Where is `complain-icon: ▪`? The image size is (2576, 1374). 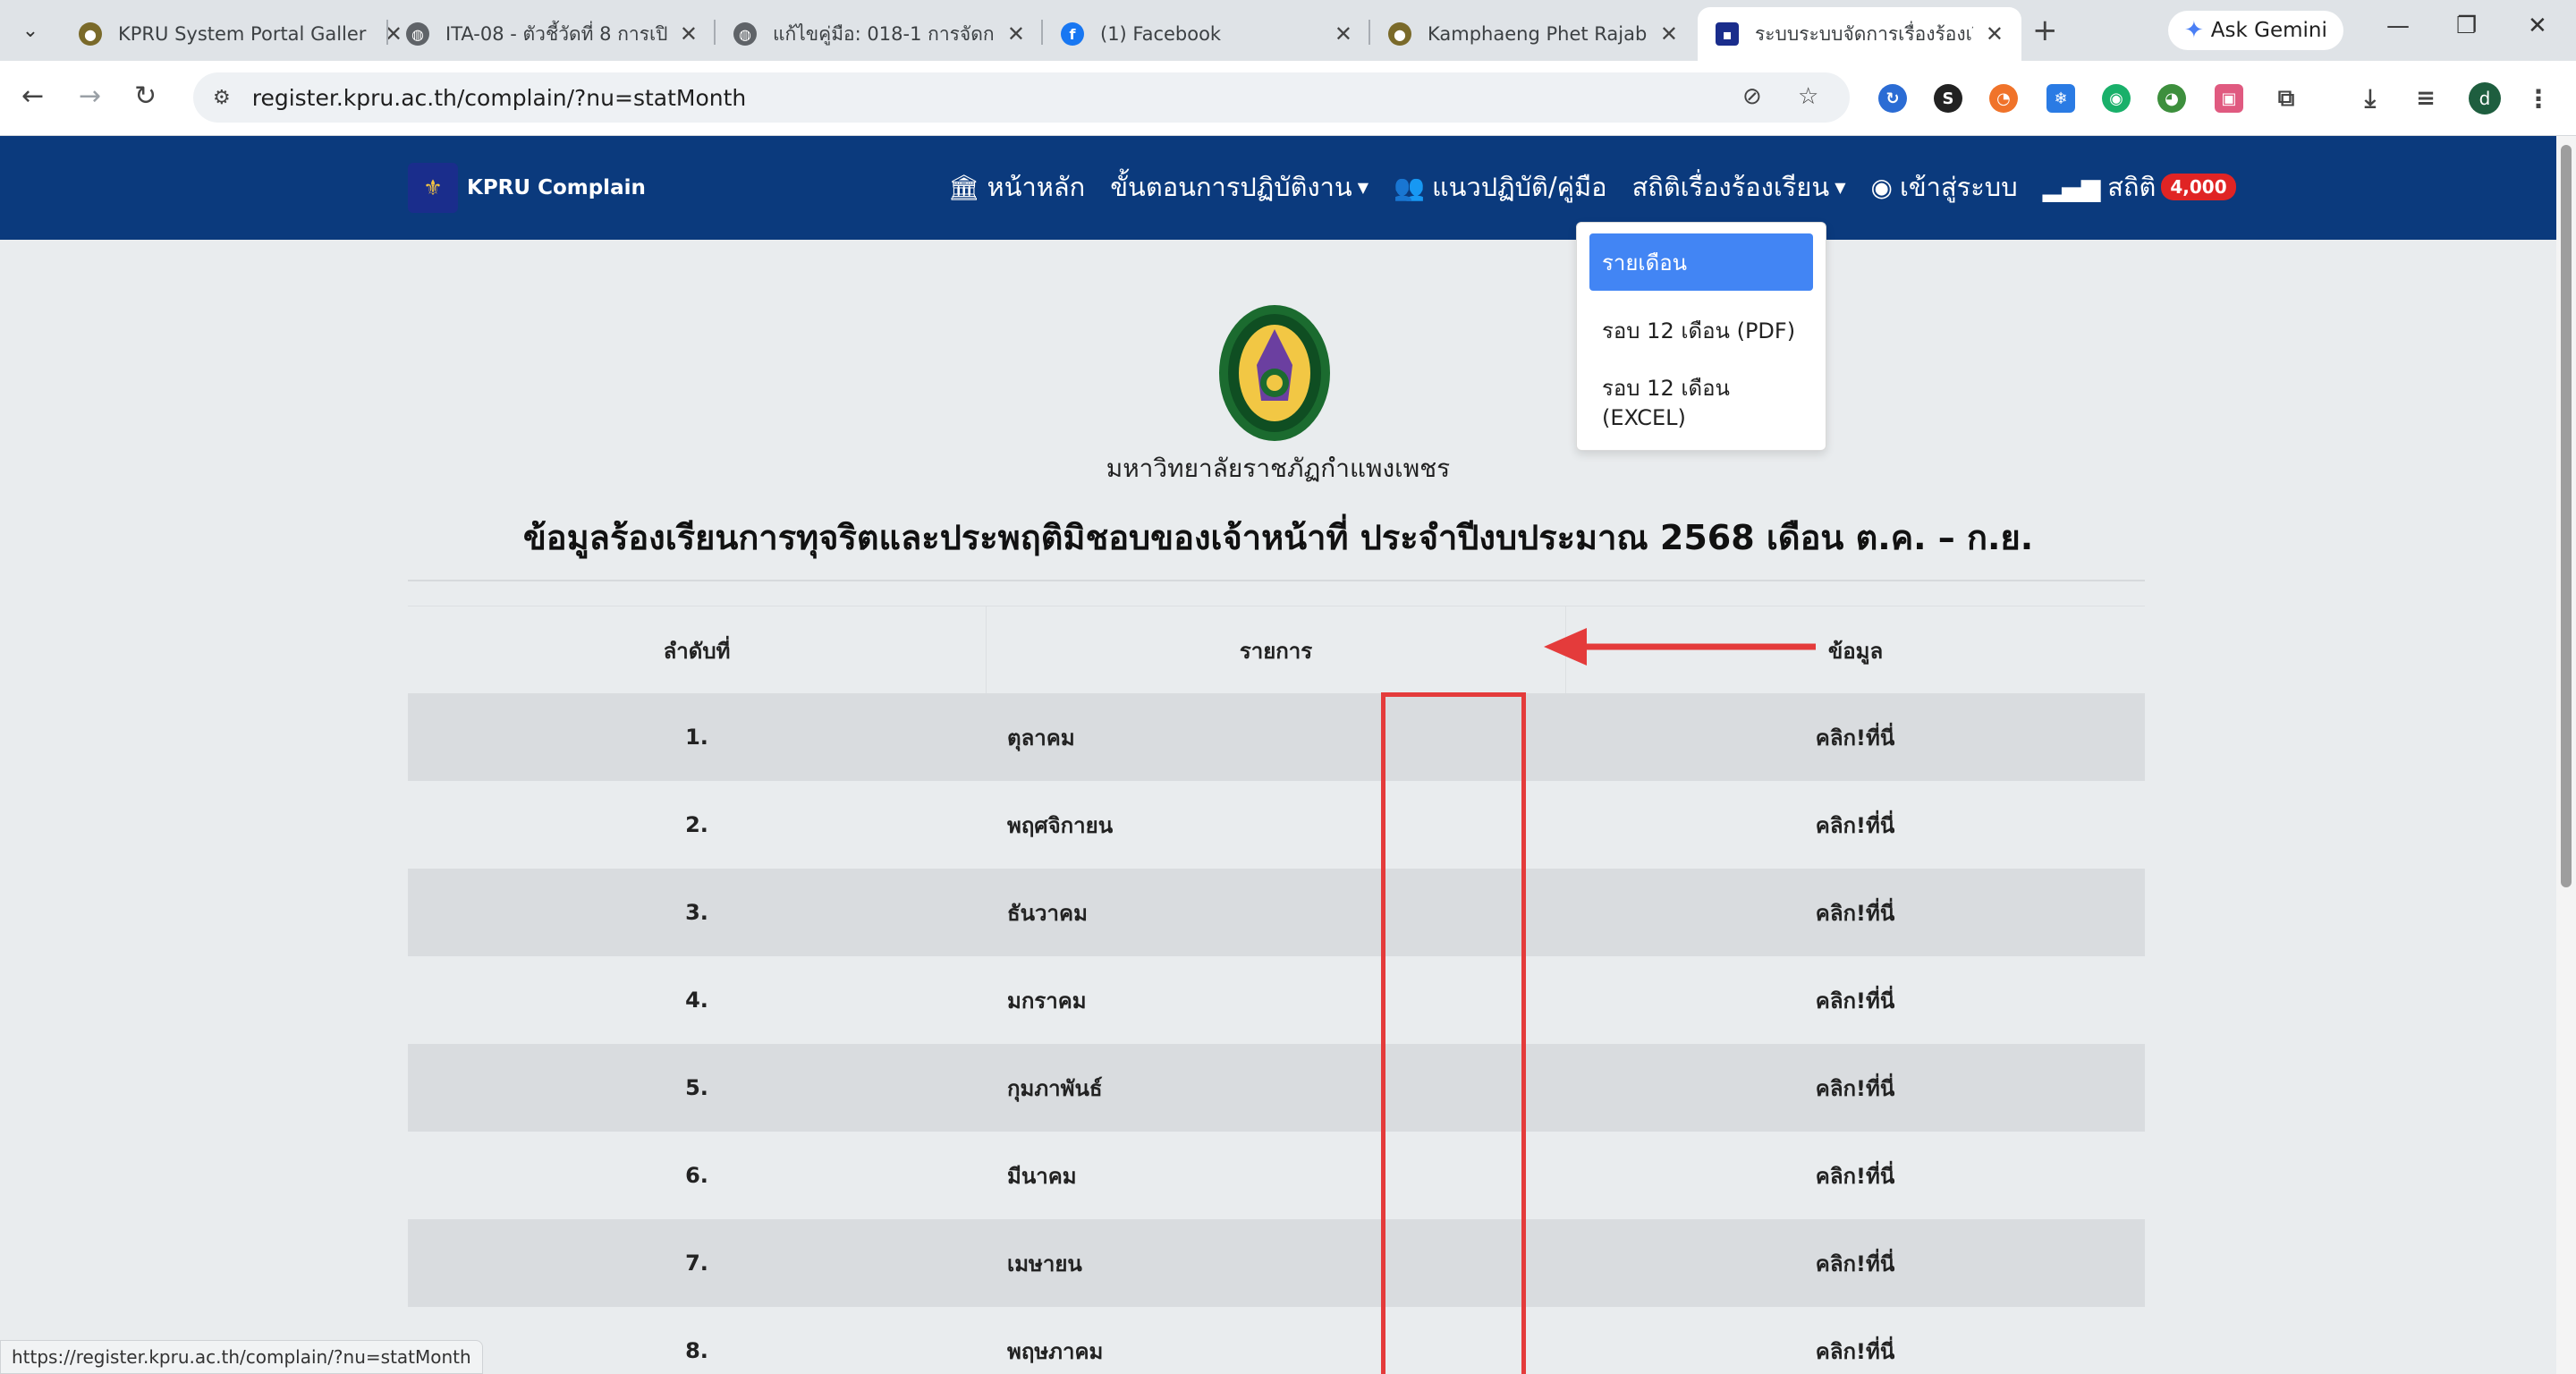 complain-icon: ▪ is located at coordinates (1727, 34).